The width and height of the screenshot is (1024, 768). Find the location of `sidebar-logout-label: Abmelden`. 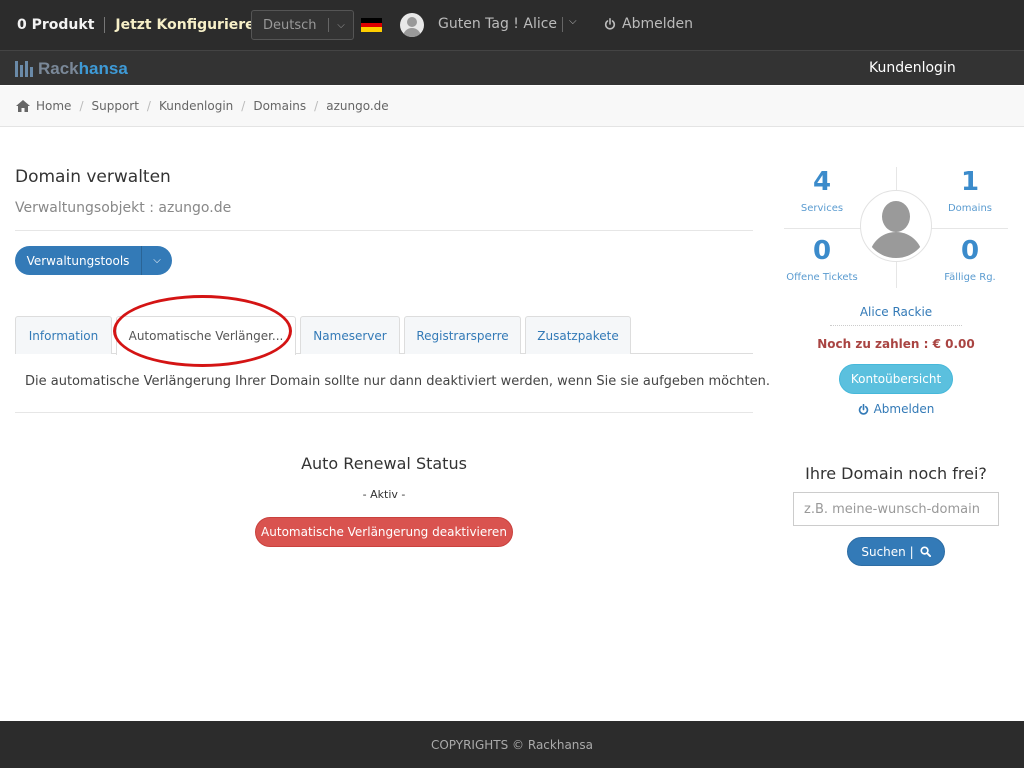

sidebar-logout-label: Abmelden is located at coordinates (904, 409).